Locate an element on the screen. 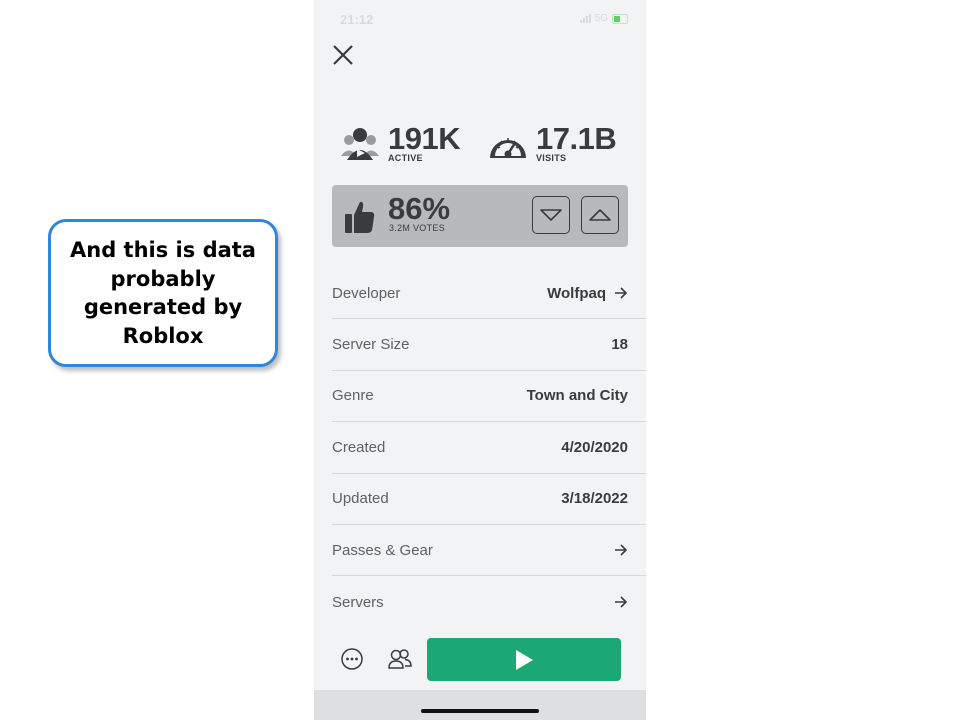  home-indicator is located at coordinates (480, 711).